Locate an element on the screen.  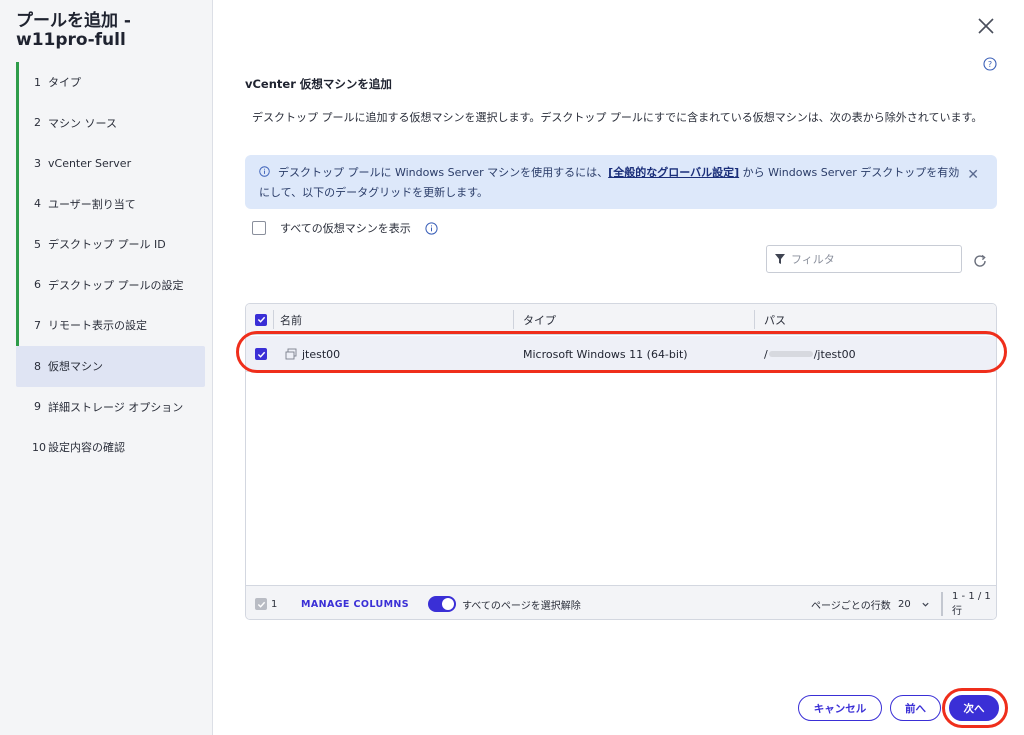
selected-count: 1 is located at coordinates (274, 604).